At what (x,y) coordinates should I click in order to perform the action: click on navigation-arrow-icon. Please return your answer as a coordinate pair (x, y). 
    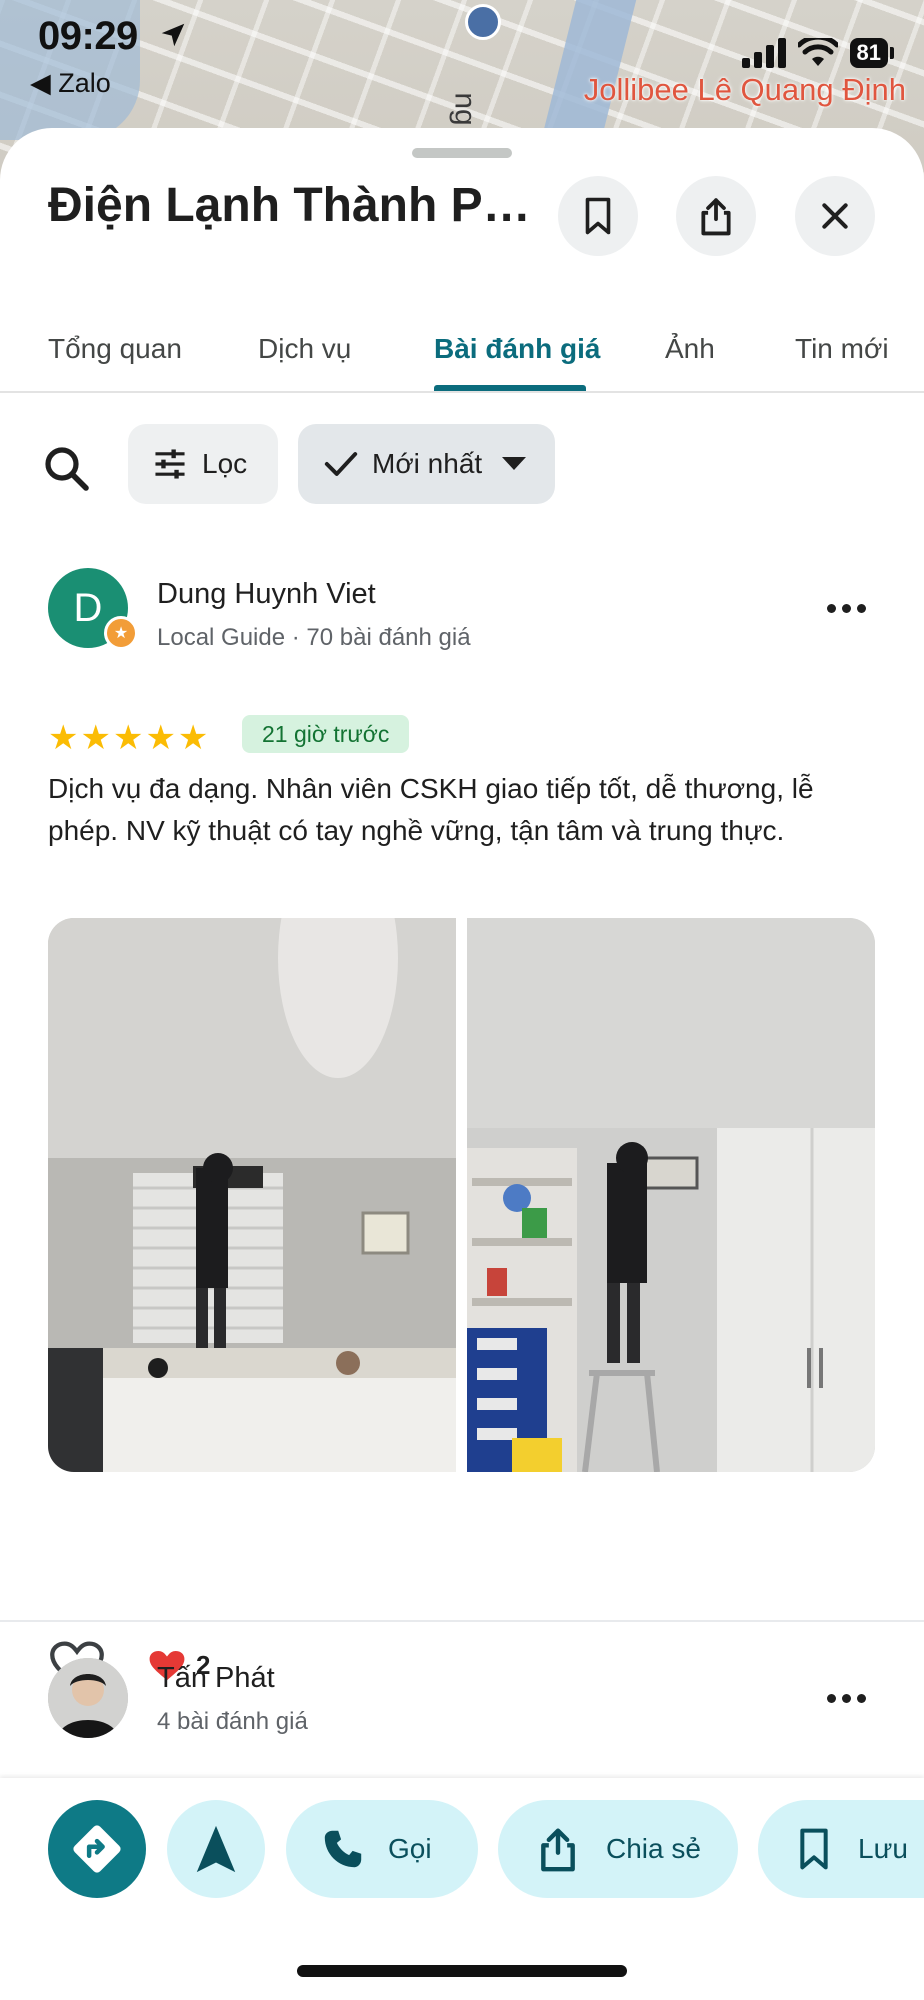
    Looking at the image, I should click on (216, 1849).